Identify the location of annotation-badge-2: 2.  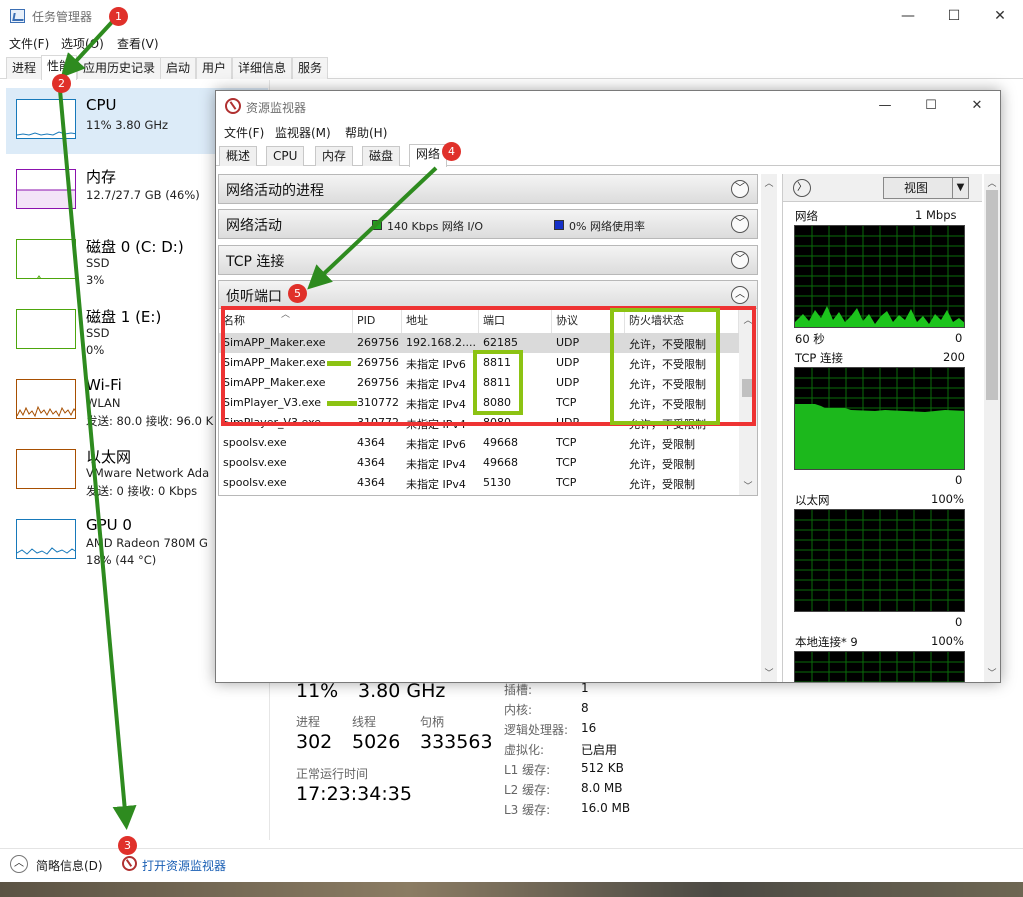
(61, 83).